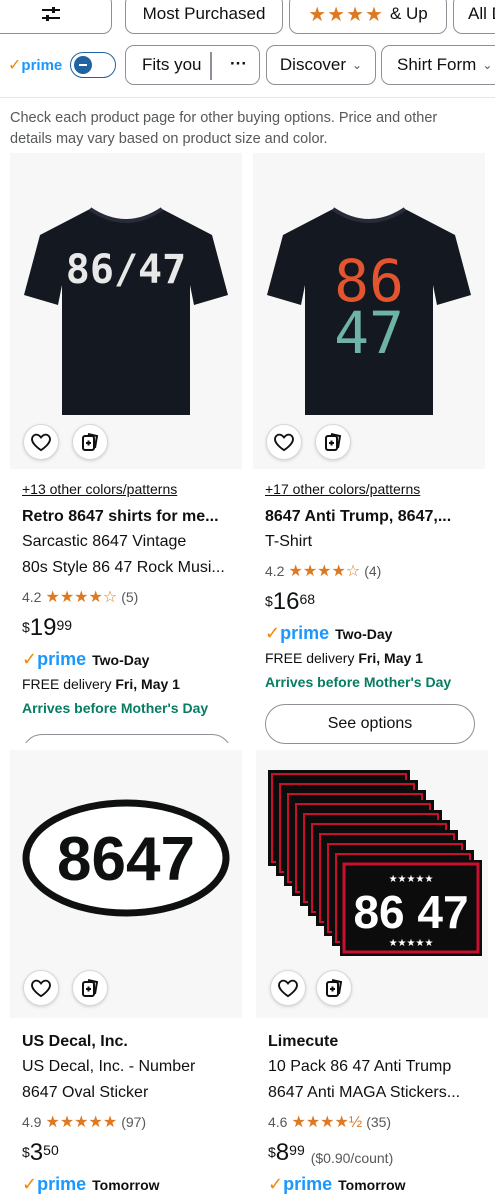 Image resolution: width=495 pixels, height=1200 pixels. Describe the element at coordinates (127, 738) in the screenshot. I see `see-options-button` at that location.